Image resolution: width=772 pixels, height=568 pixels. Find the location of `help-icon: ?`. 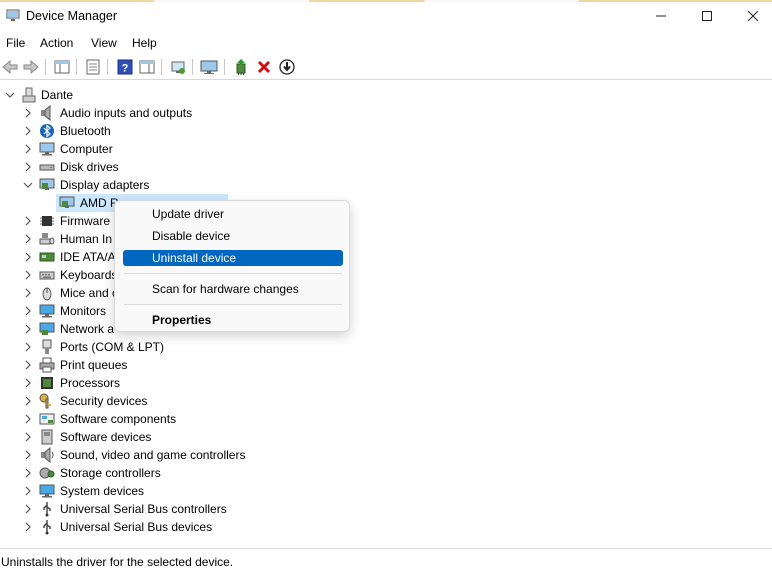

help-icon: ? is located at coordinates (125, 67).